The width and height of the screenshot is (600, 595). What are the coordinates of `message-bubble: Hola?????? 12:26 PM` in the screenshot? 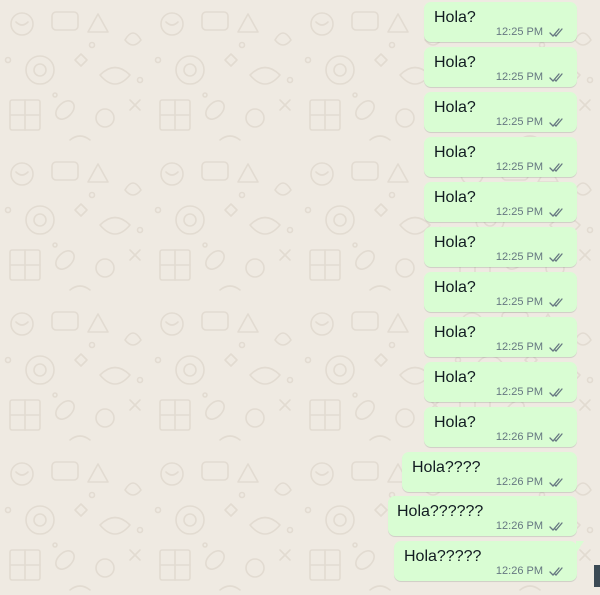 It's located at (482, 516).